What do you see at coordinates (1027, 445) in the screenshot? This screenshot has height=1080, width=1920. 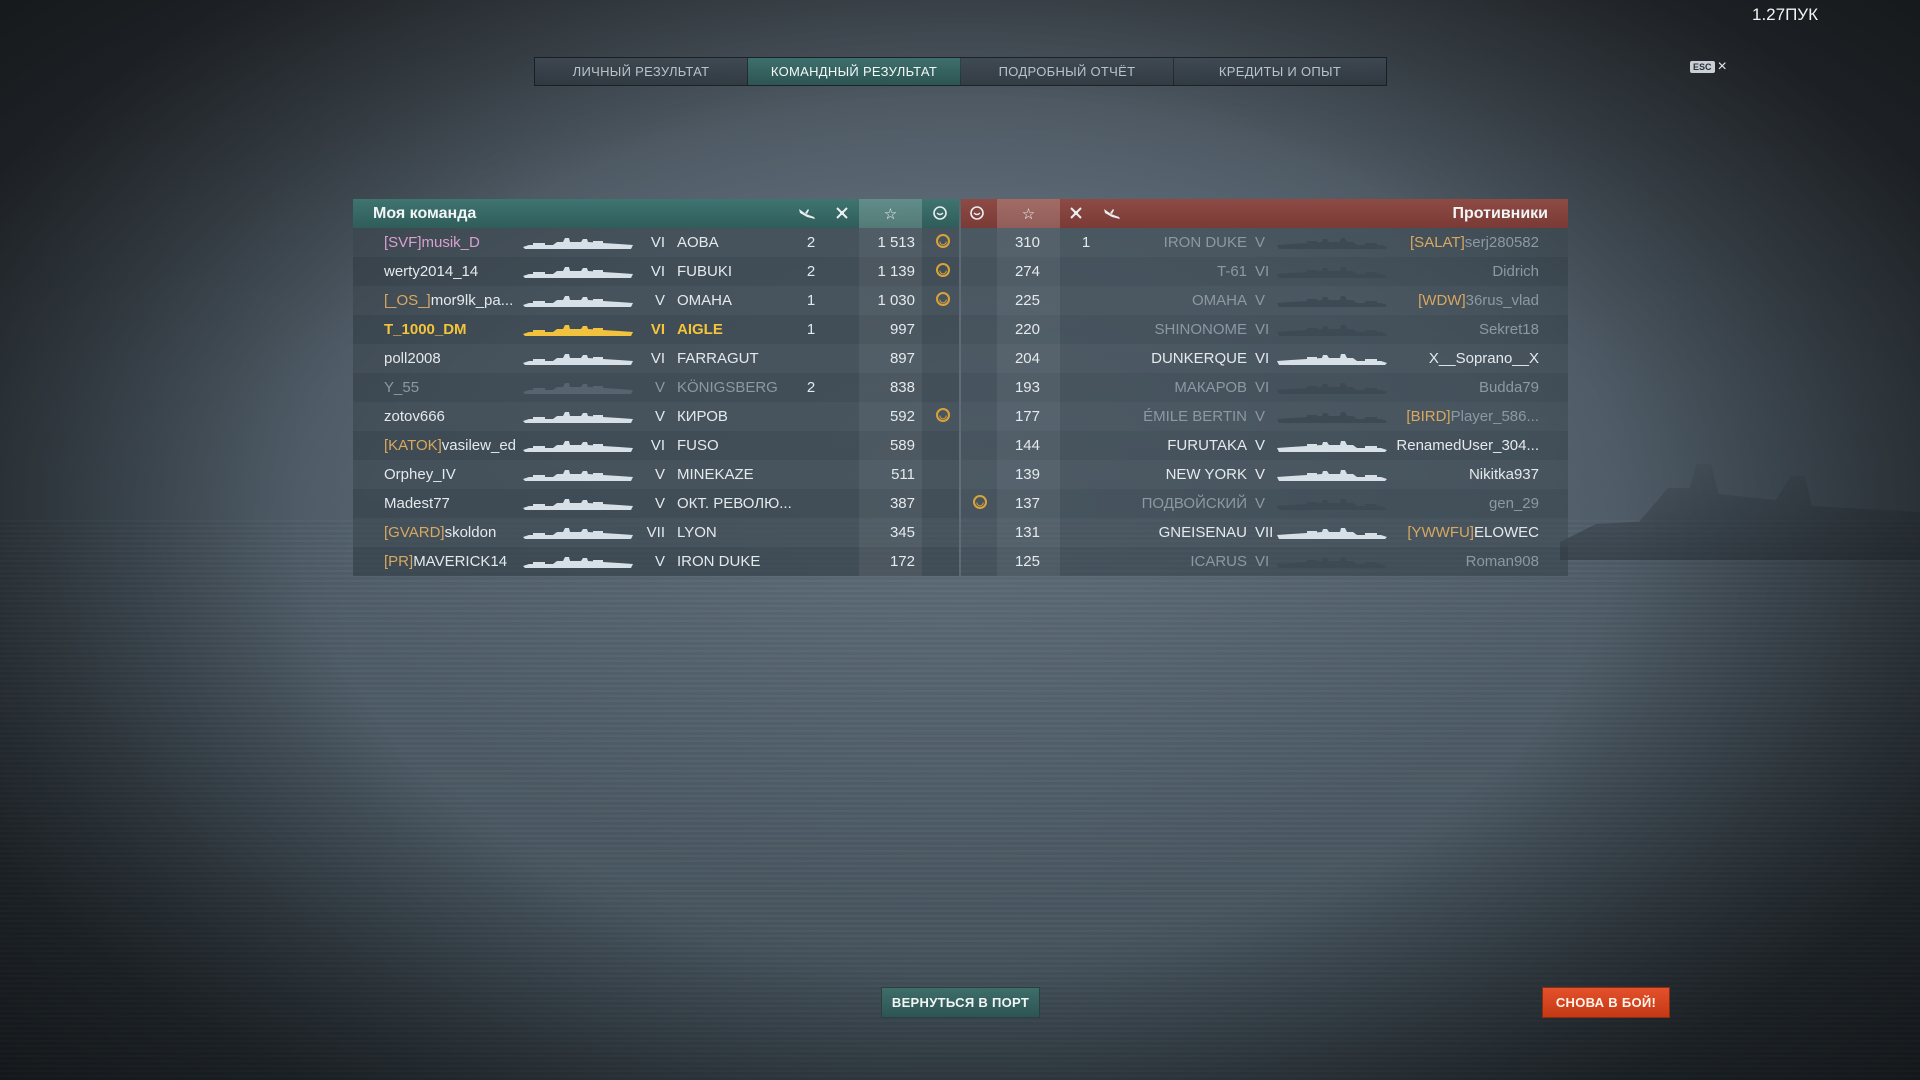 I see `xp-value: 144` at bounding box center [1027, 445].